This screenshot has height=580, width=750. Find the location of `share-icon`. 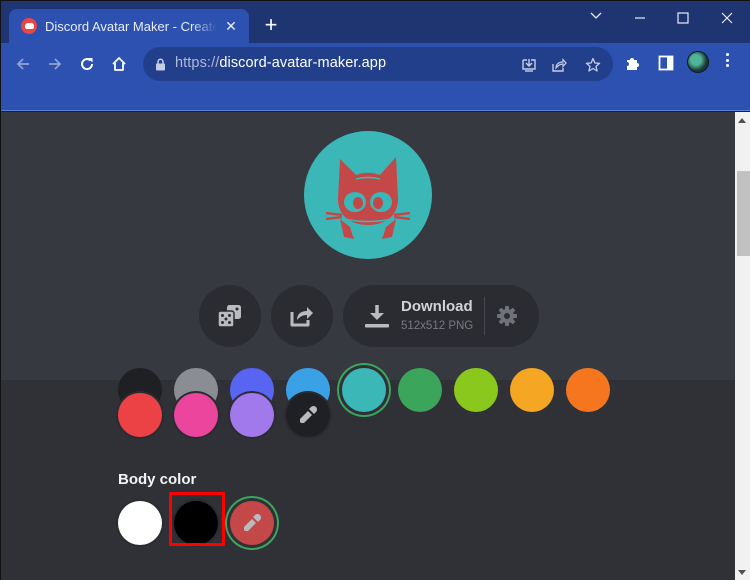

share-icon is located at coordinates (301, 317).